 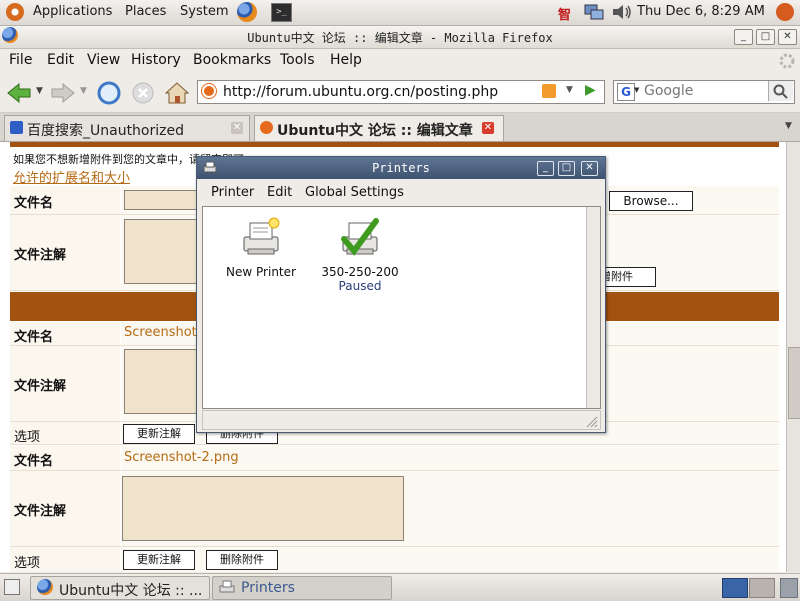 What do you see at coordinates (787, 37) in the screenshot?
I see `close-button: ✕` at bounding box center [787, 37].